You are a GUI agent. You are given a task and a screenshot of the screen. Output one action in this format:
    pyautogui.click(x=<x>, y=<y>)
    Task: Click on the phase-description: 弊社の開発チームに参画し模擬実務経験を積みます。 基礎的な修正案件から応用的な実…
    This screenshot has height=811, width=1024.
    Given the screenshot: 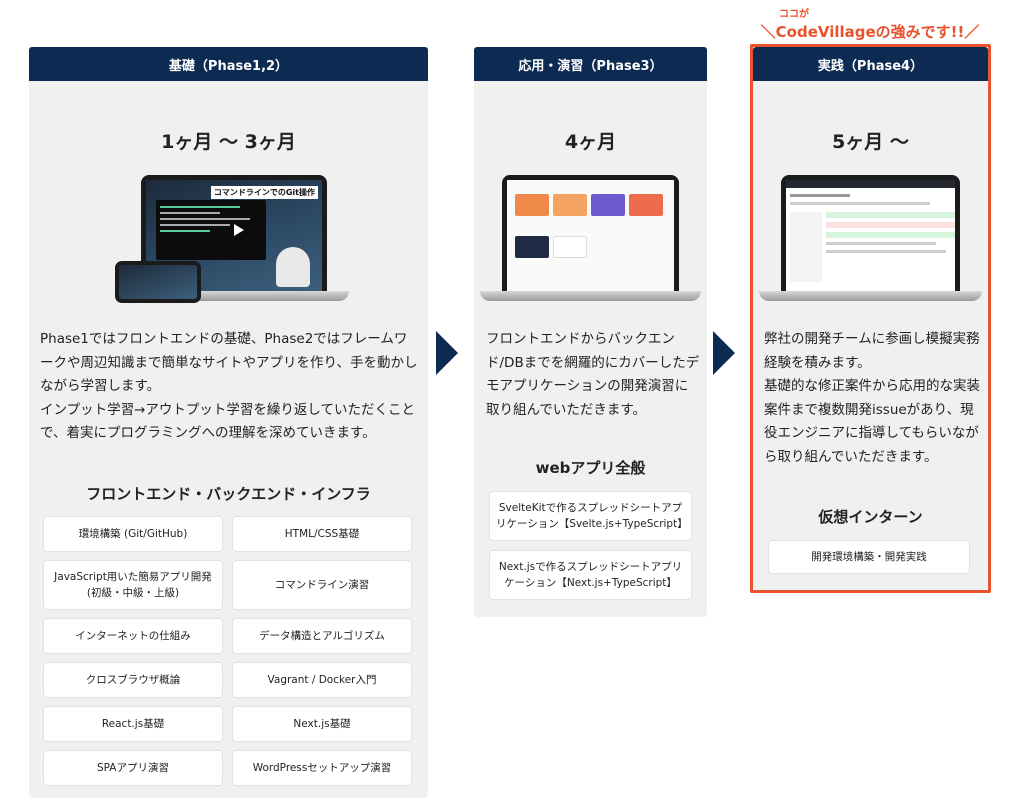 What is the action you would take?
    pyautogui.click(x=872, y=398)
    